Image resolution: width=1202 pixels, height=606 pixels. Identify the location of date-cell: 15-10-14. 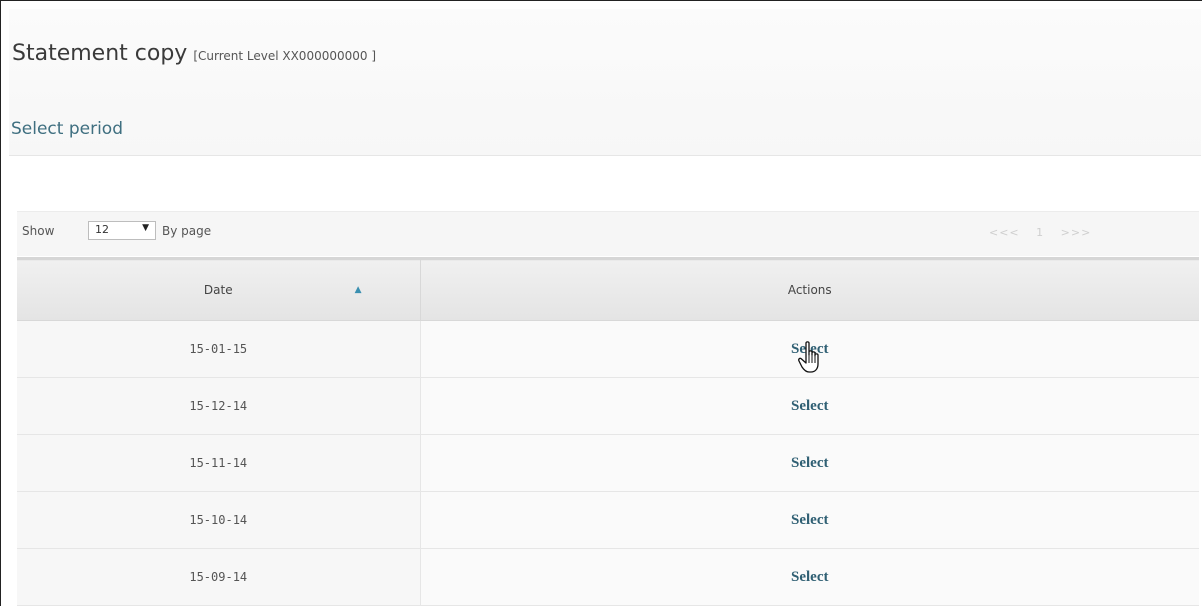
(219, 520).